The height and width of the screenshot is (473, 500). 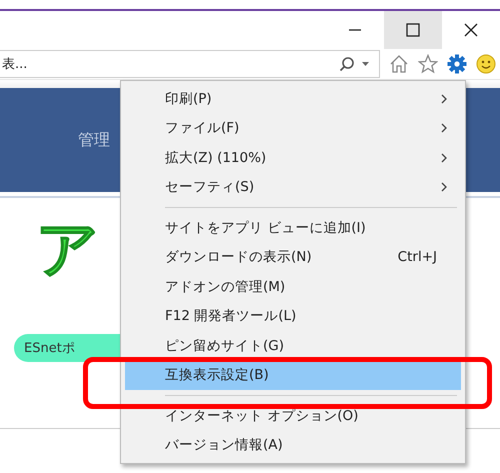 What do you see at coordinates (293, 345) in the screenshot?
I see `menu-item: ピン留めサイト(G)` at bounding box center [293, 345].